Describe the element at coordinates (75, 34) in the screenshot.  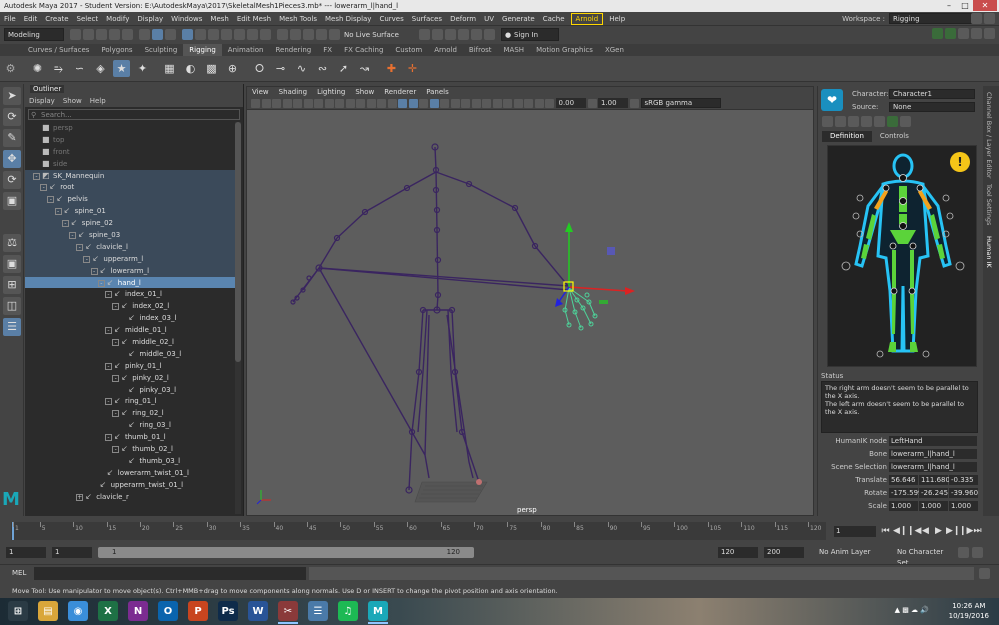
I see `new-scene-icon` at that location.